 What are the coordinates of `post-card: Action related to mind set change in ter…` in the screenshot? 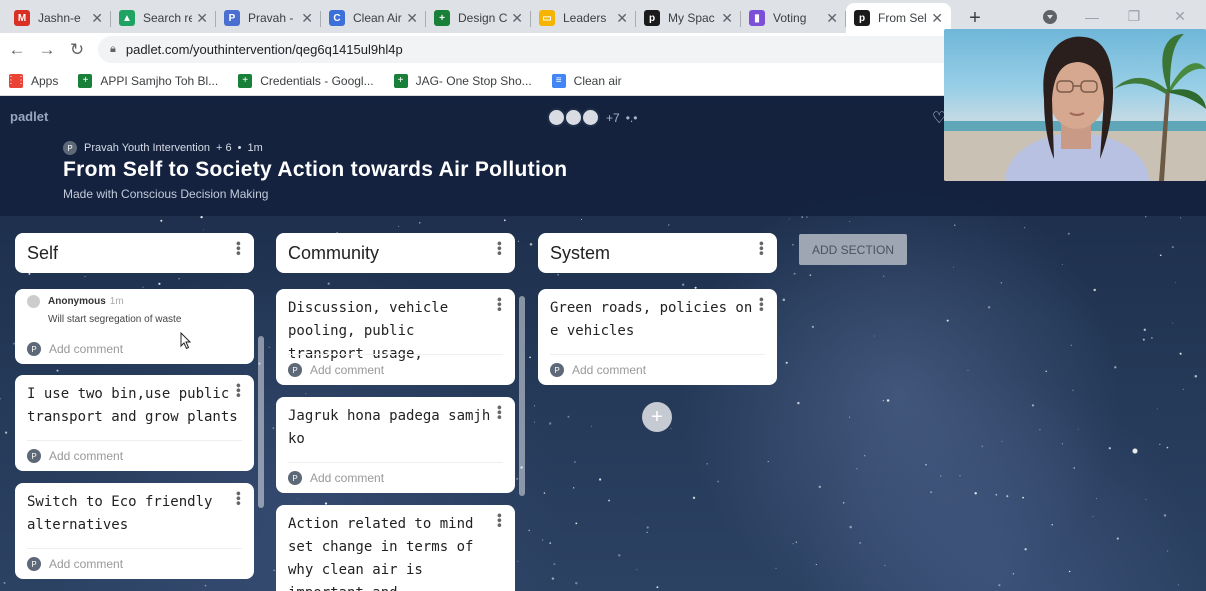 It's located at (395, 548).